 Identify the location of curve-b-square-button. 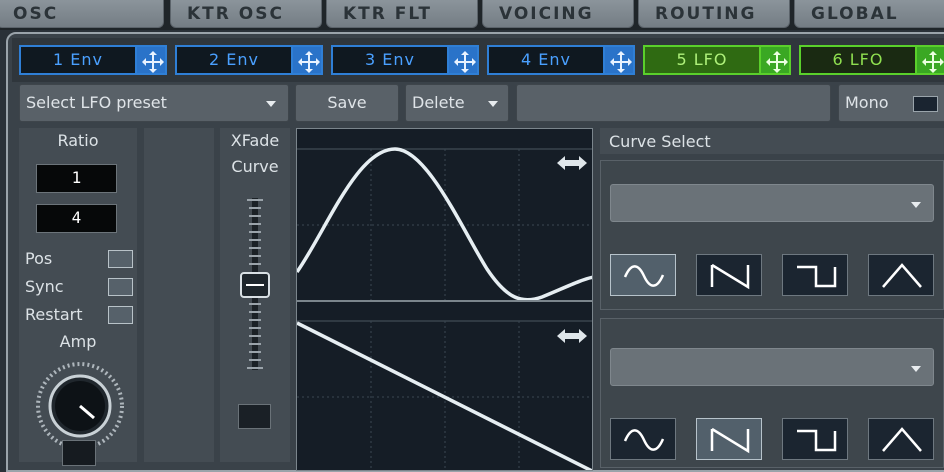
(815, 439).